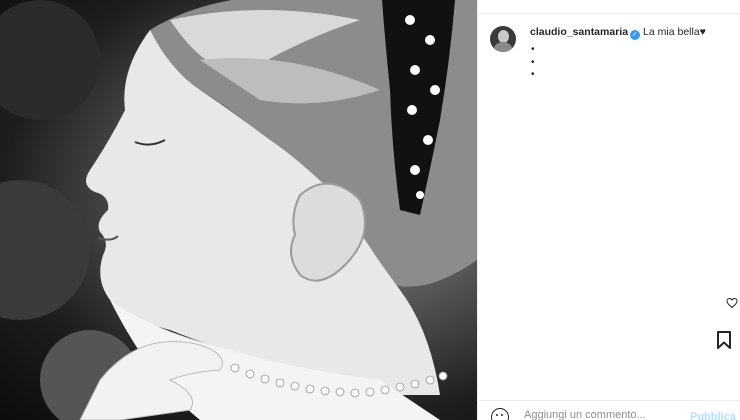 This screenshot has width=740, height=420. I want to click on emoji-icon, so click(500, 414).